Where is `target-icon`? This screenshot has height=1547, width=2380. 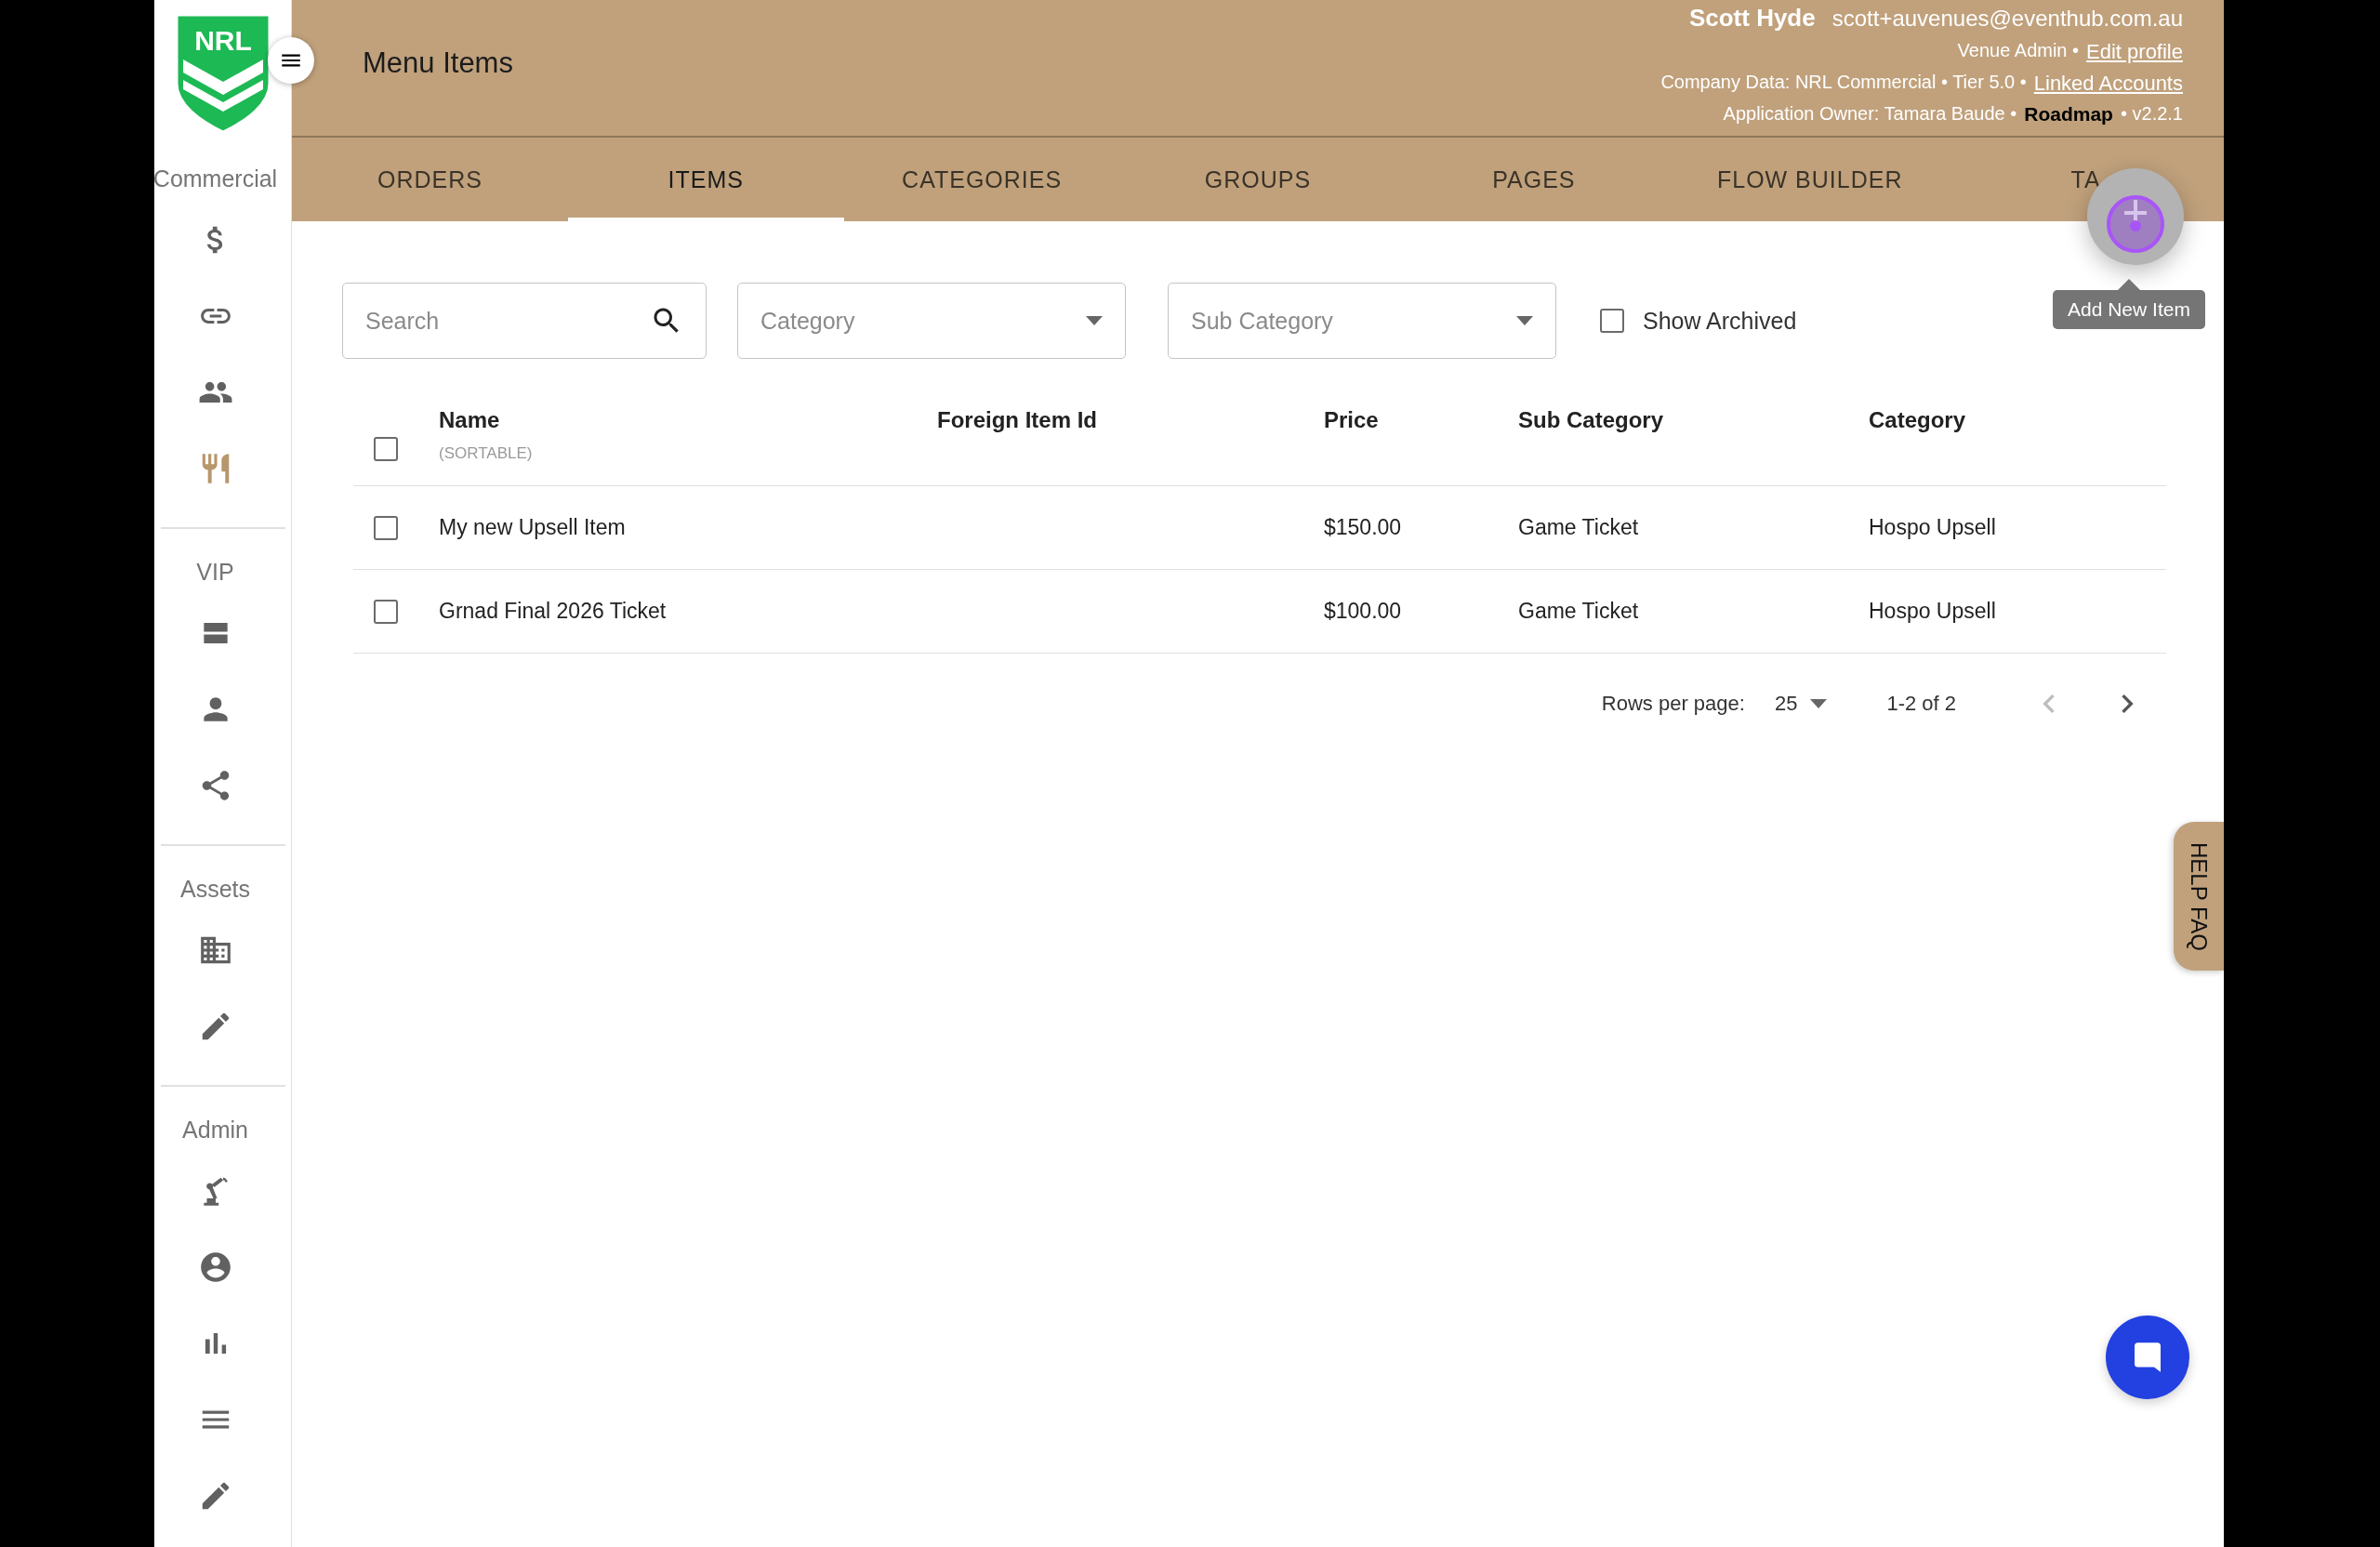 target-icon is located at coordinates (2135, 224).